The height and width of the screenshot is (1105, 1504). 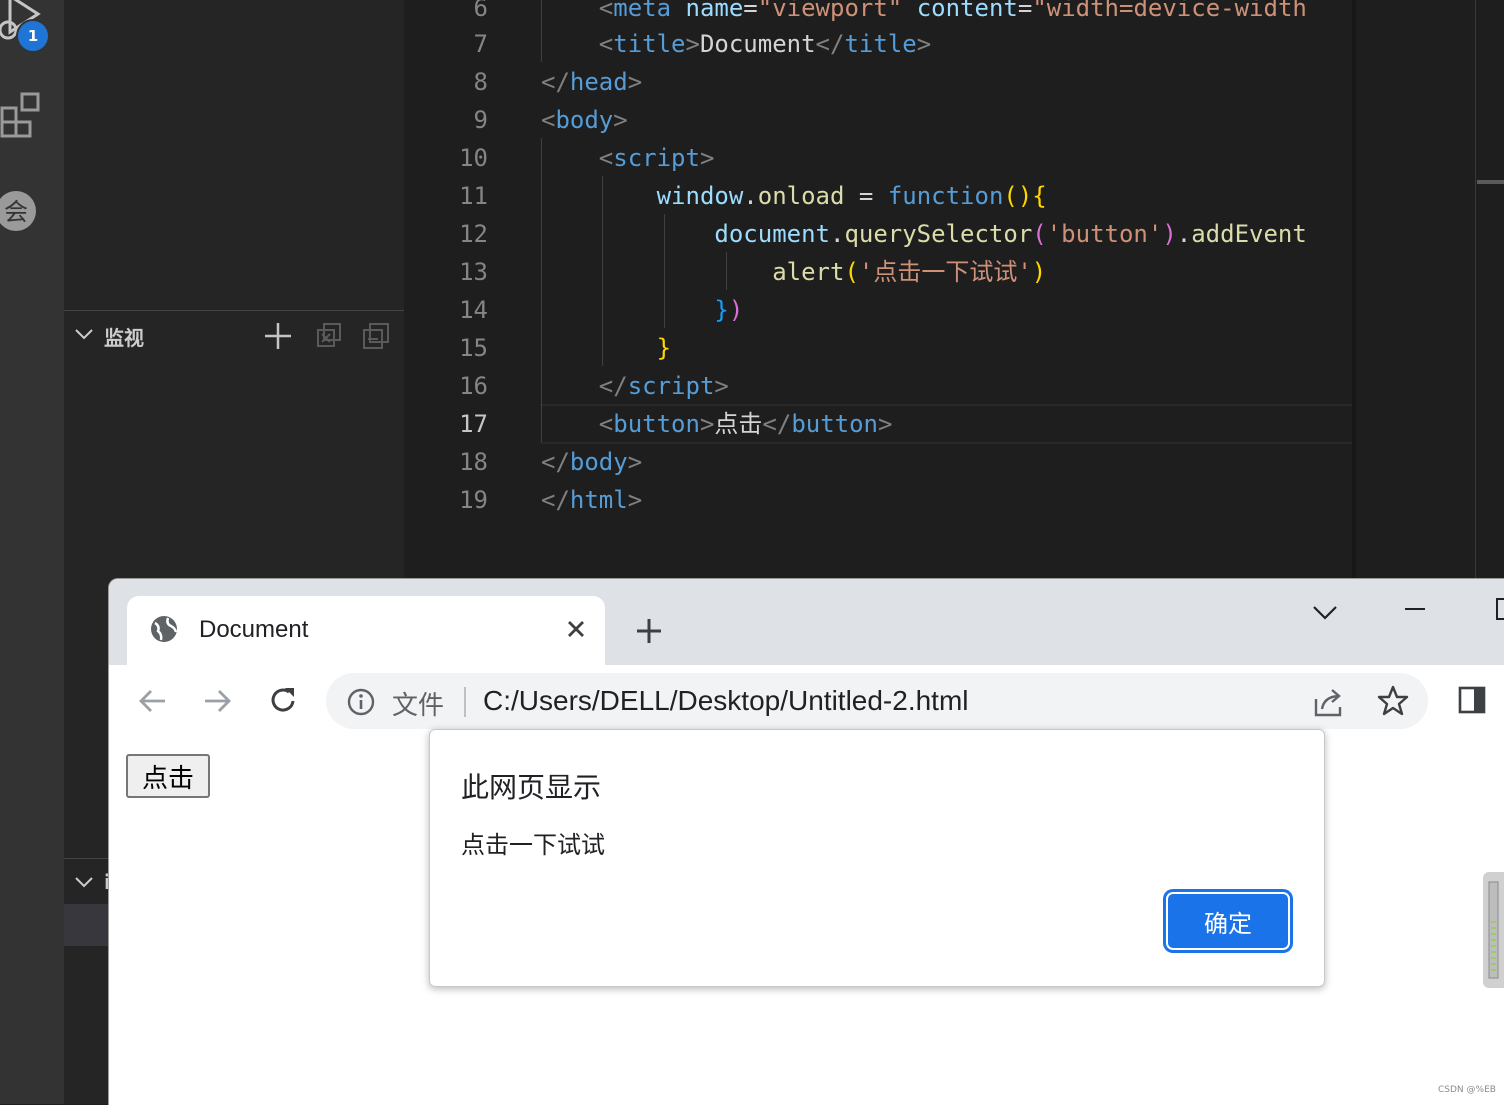 I want to click on live-share-icon: 会, so click(x=23, y=209).